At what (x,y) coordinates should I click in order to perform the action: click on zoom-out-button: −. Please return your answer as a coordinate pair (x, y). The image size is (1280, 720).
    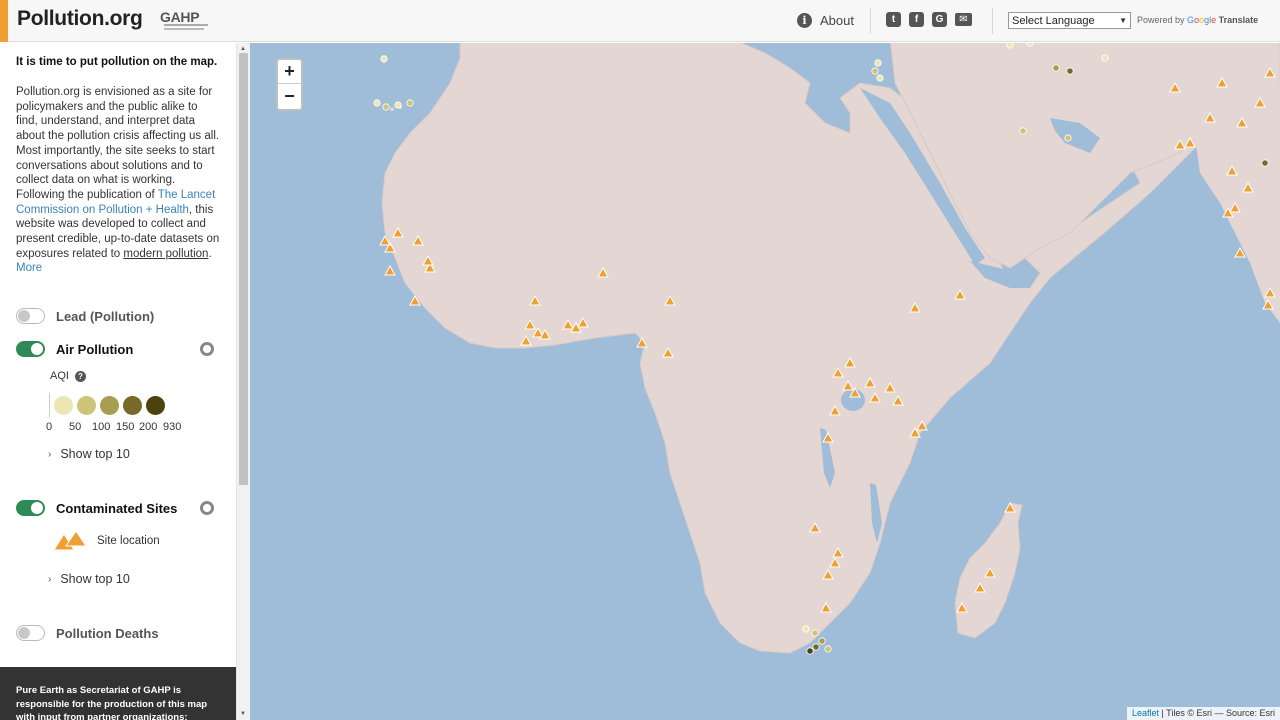
    Looking at the image, I should click on (289, 96).